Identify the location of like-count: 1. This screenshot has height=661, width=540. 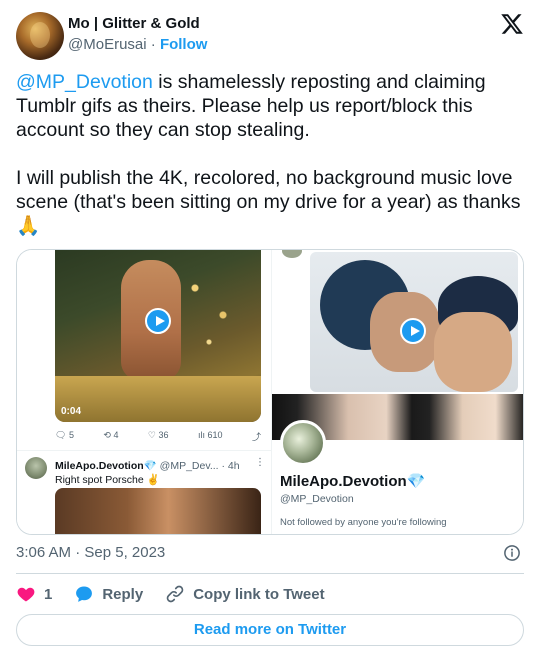
(48, 594).